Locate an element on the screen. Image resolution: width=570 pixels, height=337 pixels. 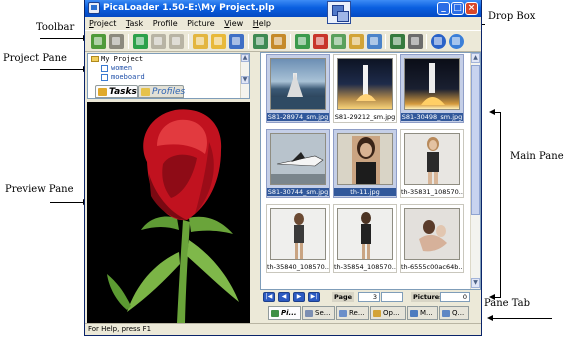
options-icon is located at coordinates (377, 313).